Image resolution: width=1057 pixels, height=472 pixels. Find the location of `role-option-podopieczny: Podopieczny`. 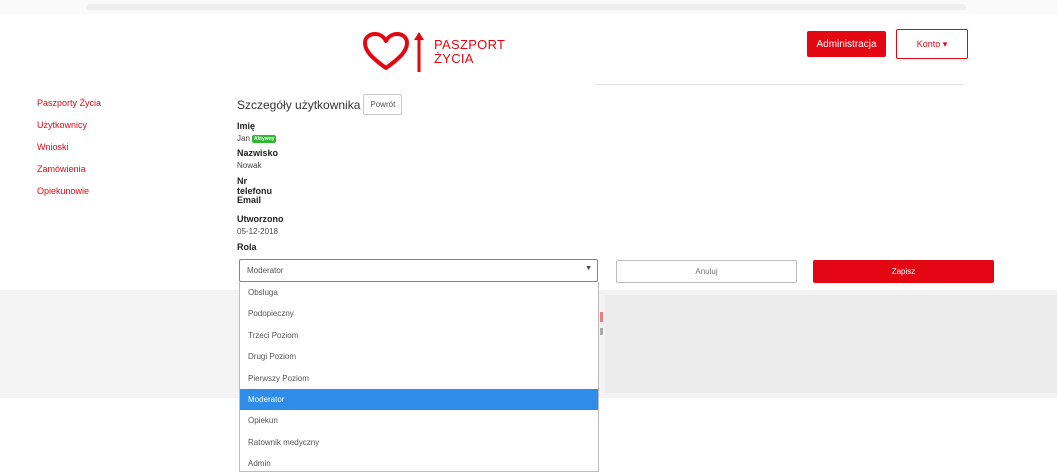

role-option-podopieczny: Podopieczny is located at coordinates (419, 313).